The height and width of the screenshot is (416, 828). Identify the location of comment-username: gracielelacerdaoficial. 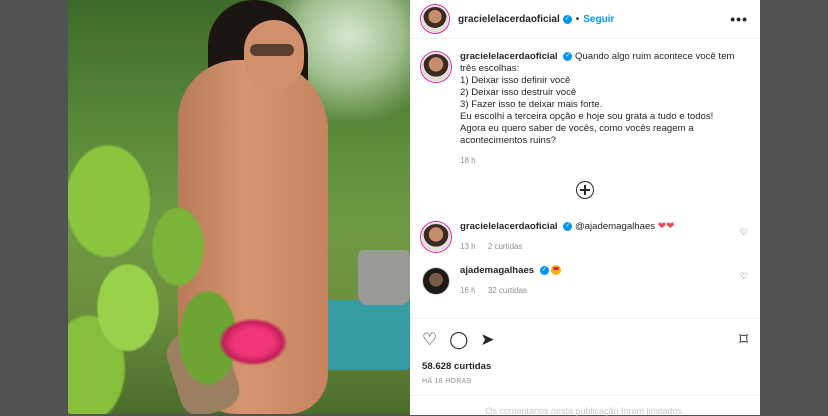
(509, 226).